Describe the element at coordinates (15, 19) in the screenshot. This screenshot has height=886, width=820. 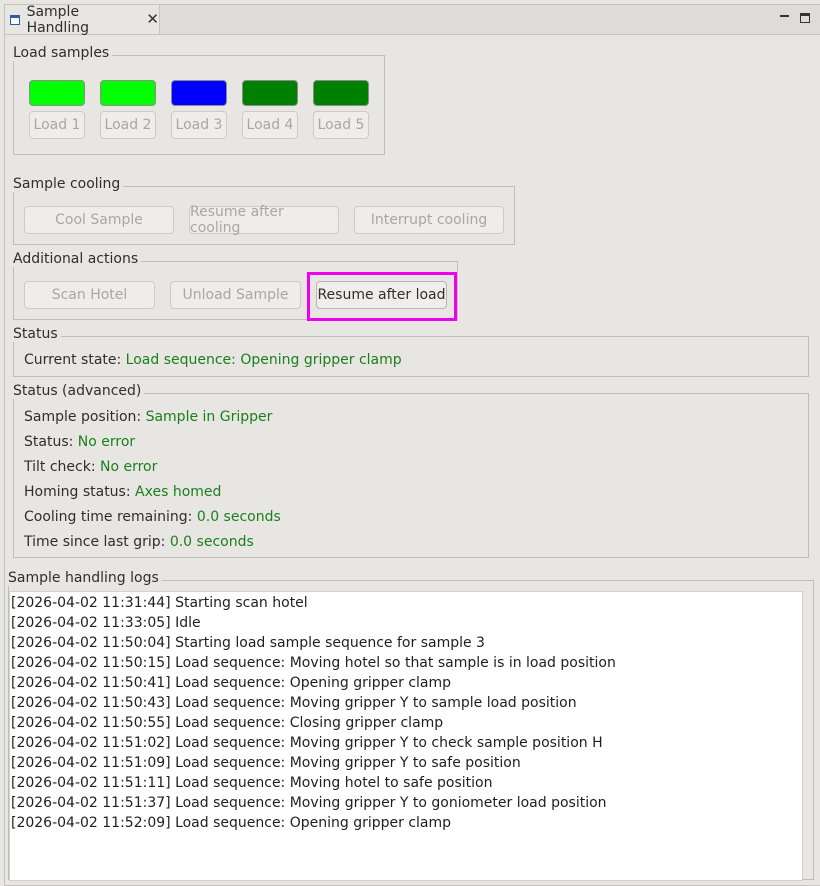
I see `view-icon` at that location.